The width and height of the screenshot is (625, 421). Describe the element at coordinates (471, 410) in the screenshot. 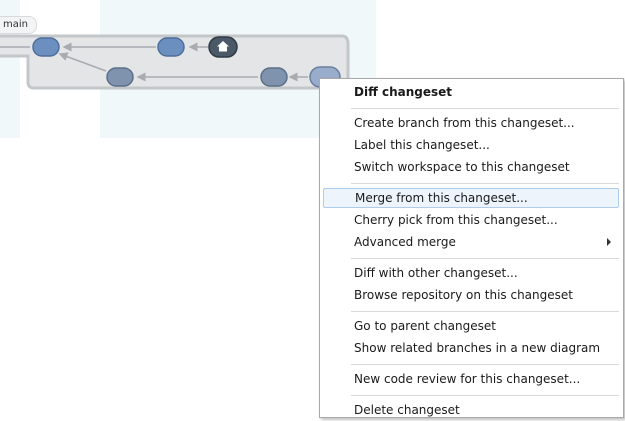

I see `menu-item-delete-changeset: Delete changeset` at that location.